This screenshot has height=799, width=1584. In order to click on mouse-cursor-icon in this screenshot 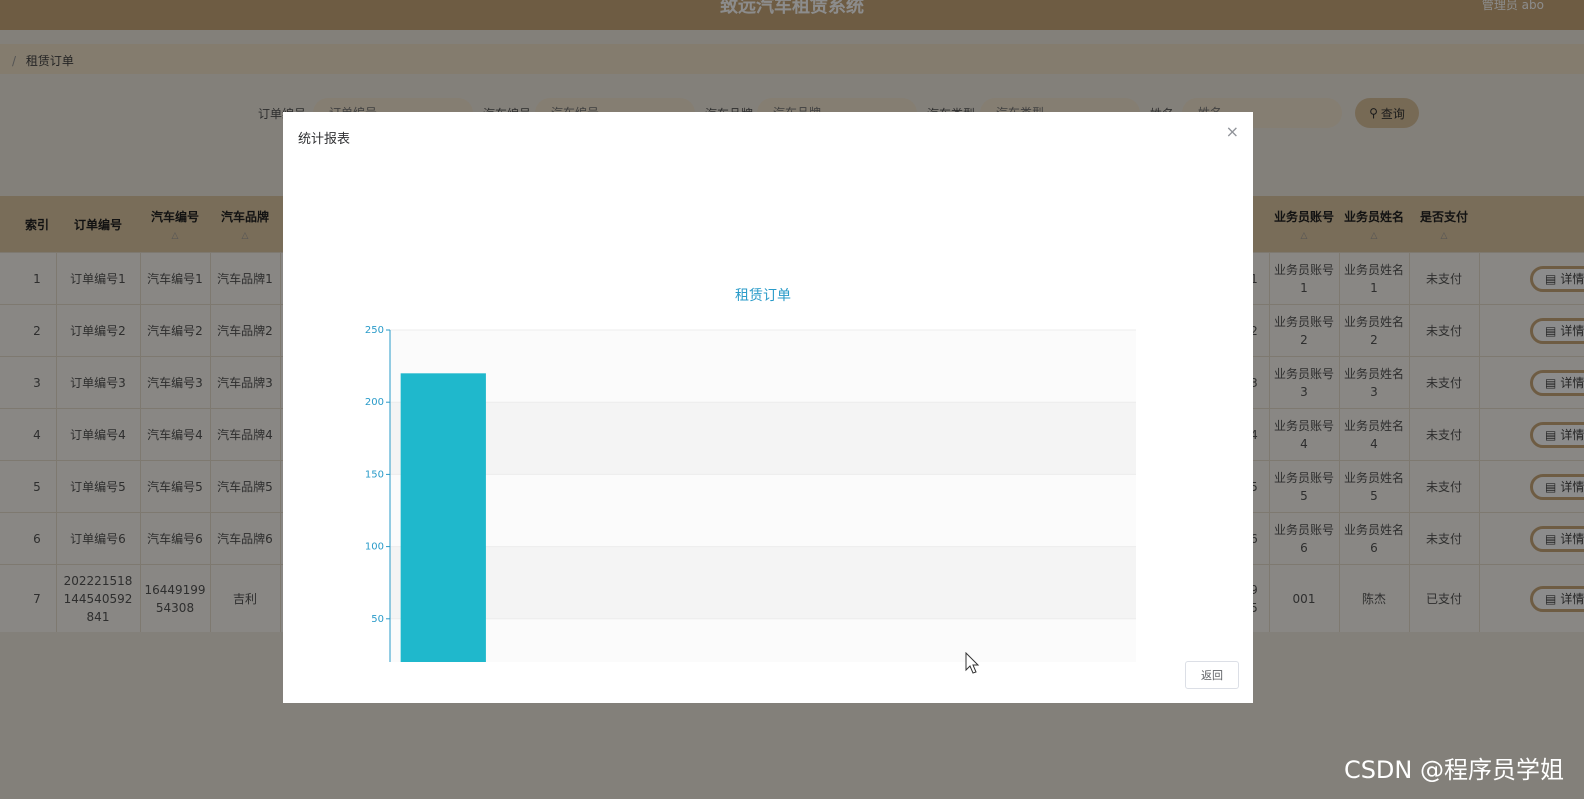, I will do `click(972, 663)`.